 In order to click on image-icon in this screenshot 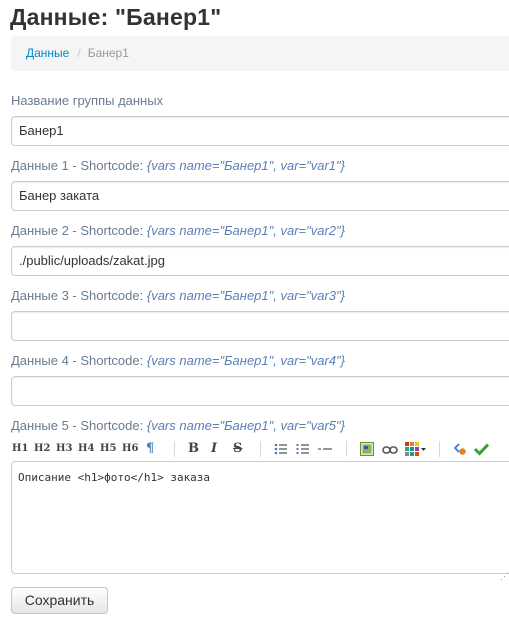, I will do `click(367, 451)`.